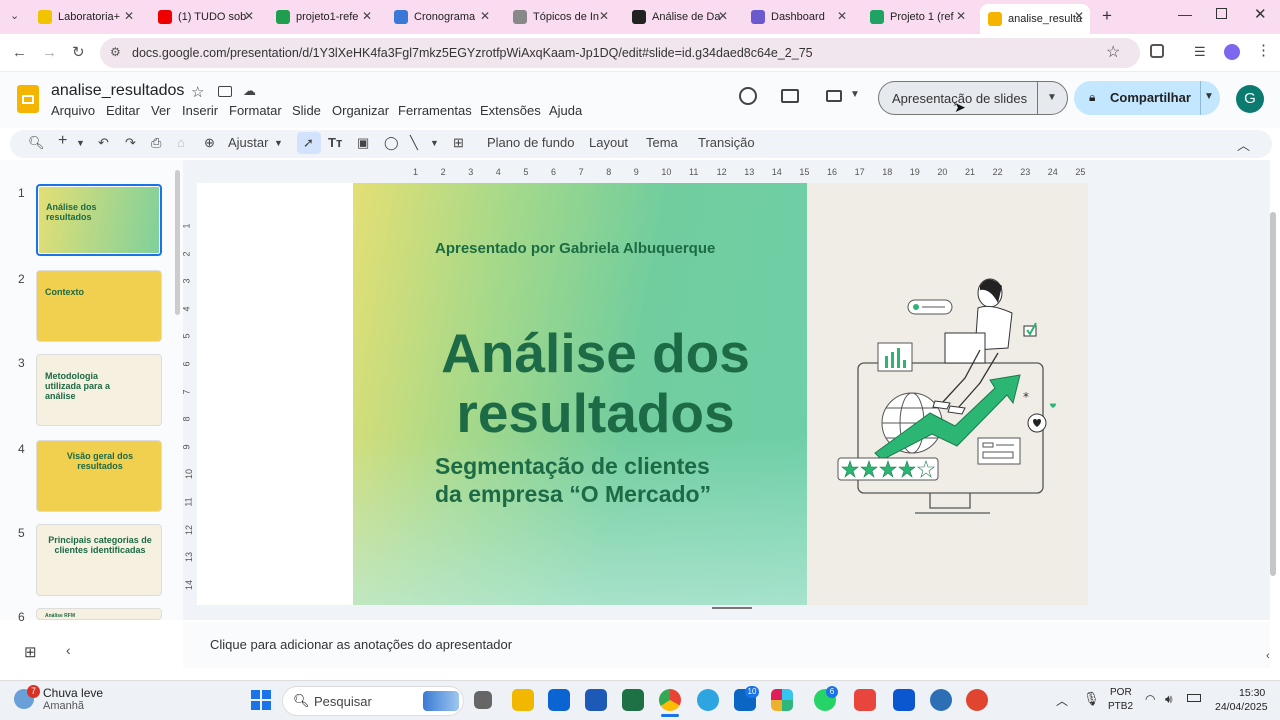 The image size is (1280, 720). I want to click on telegram-icon, so click(708, 700).